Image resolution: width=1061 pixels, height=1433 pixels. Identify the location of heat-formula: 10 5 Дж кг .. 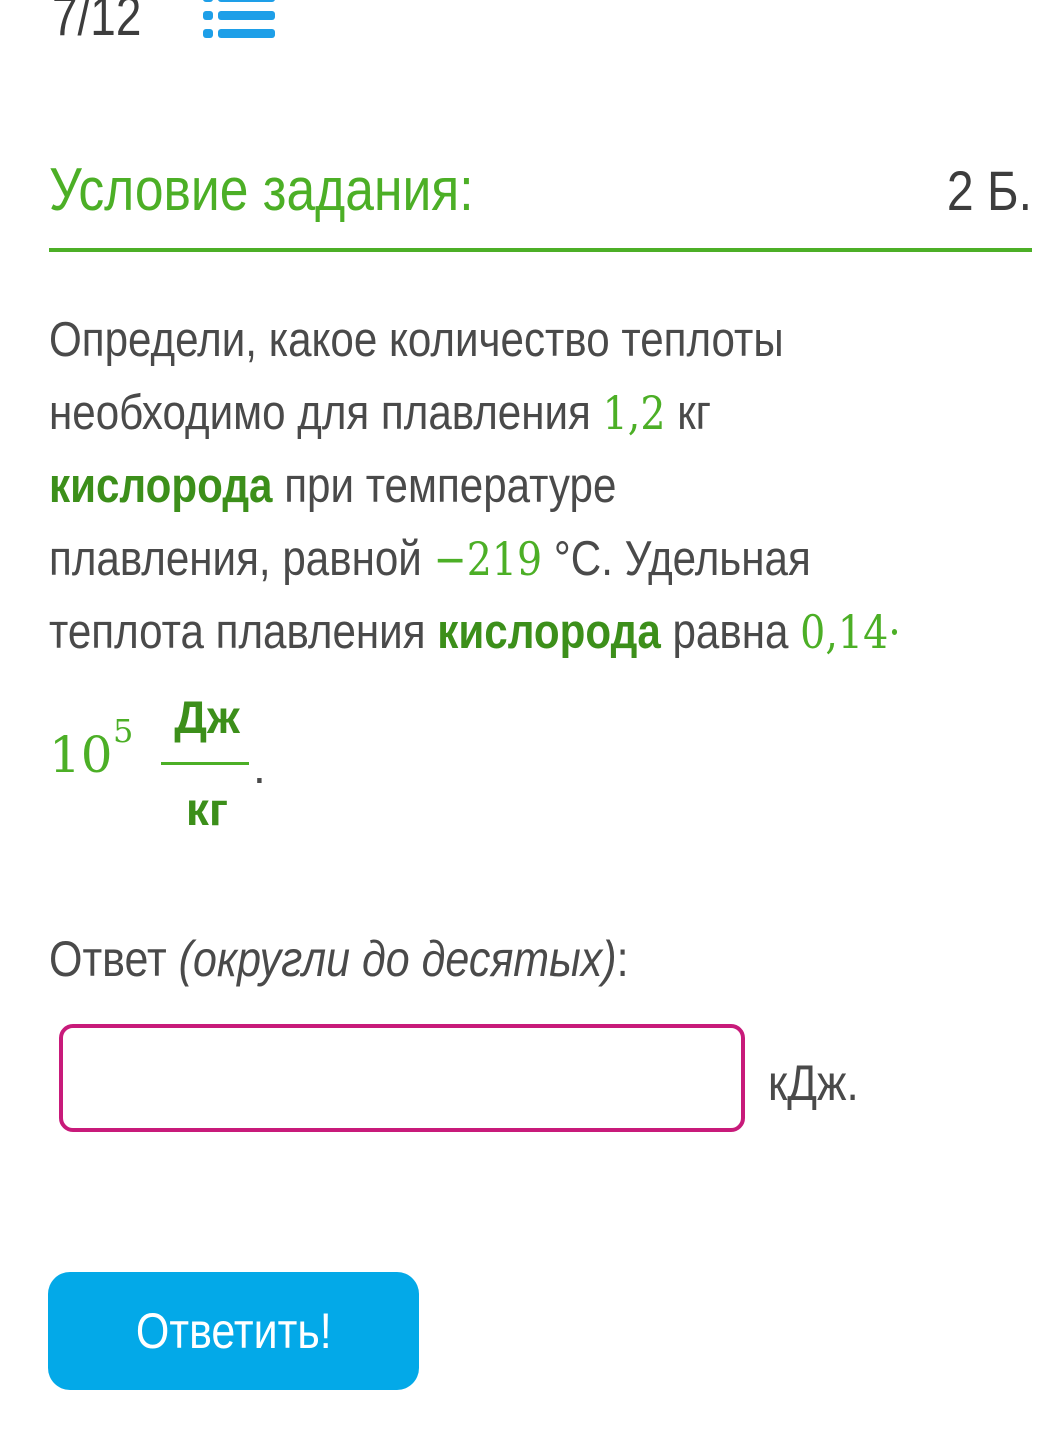
(249, 765).